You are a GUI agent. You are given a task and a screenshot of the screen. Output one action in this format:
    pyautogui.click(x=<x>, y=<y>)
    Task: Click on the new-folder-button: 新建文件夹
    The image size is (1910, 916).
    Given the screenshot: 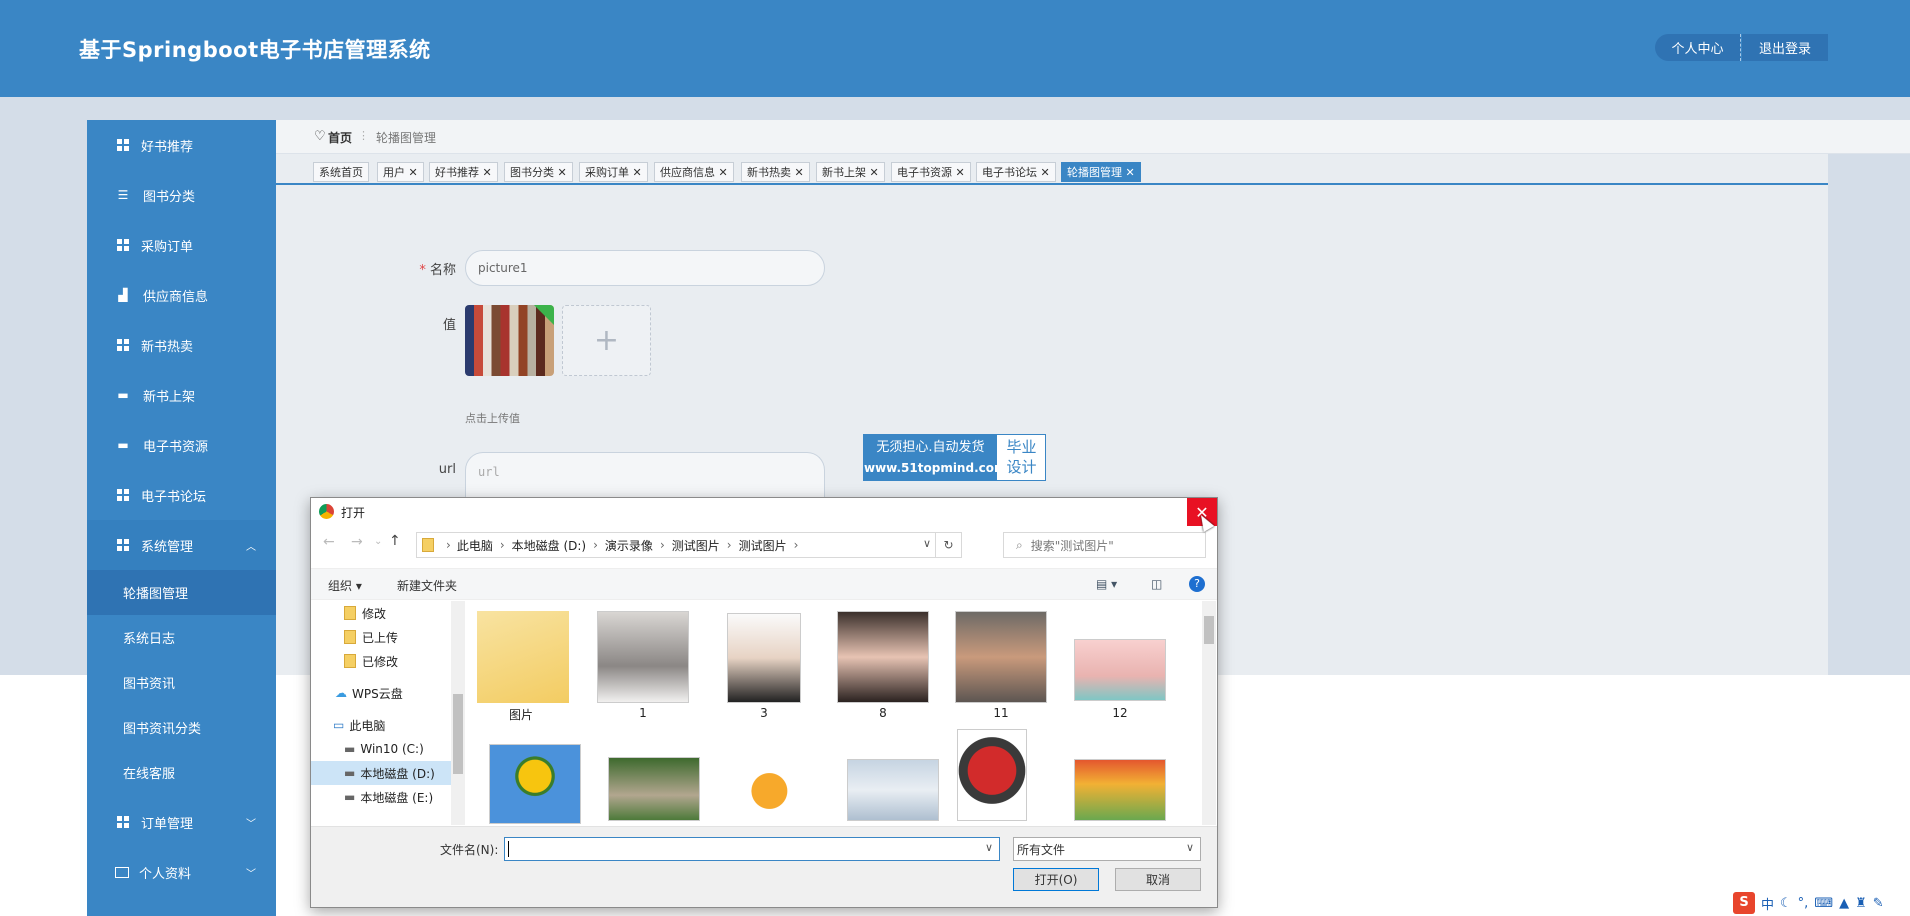 What is the action you would take?
    pyautogui.click(x=427, y=585)
    